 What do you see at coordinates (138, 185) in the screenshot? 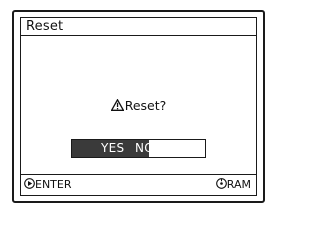
I see `dialog-footer: ENTER RAM` at bounding box center [138, 185].